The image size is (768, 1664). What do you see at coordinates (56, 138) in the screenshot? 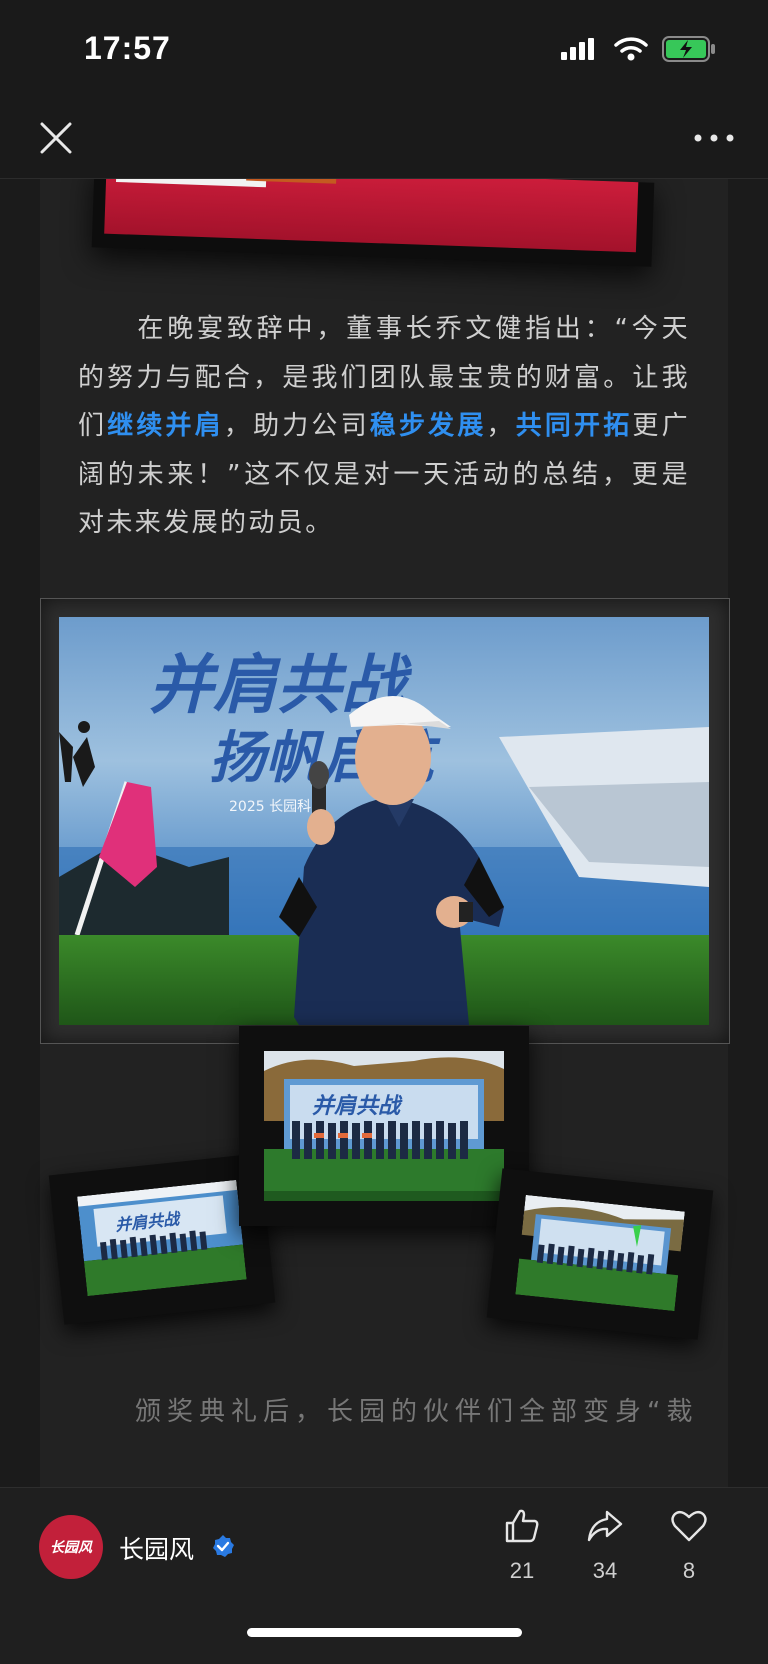
I see `close-icon` at bounding box center [56, 138].